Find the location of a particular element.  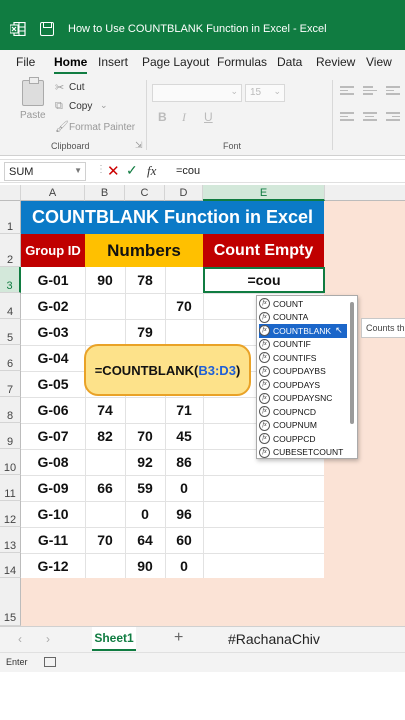

autocomplete-item: fx COUNTA is located at coordinates (303, 318).